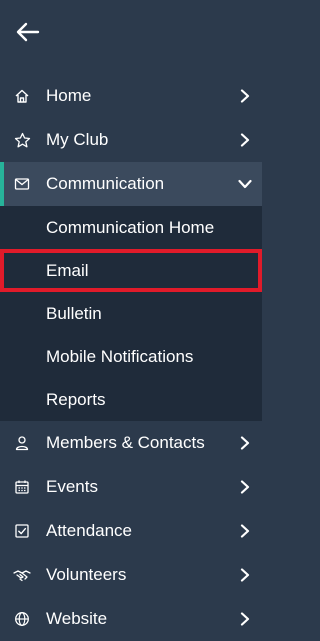 The width and height of the screenshot is (320, 641). I want to click on sidebar-item-communication: Communication, so click(131, 184).